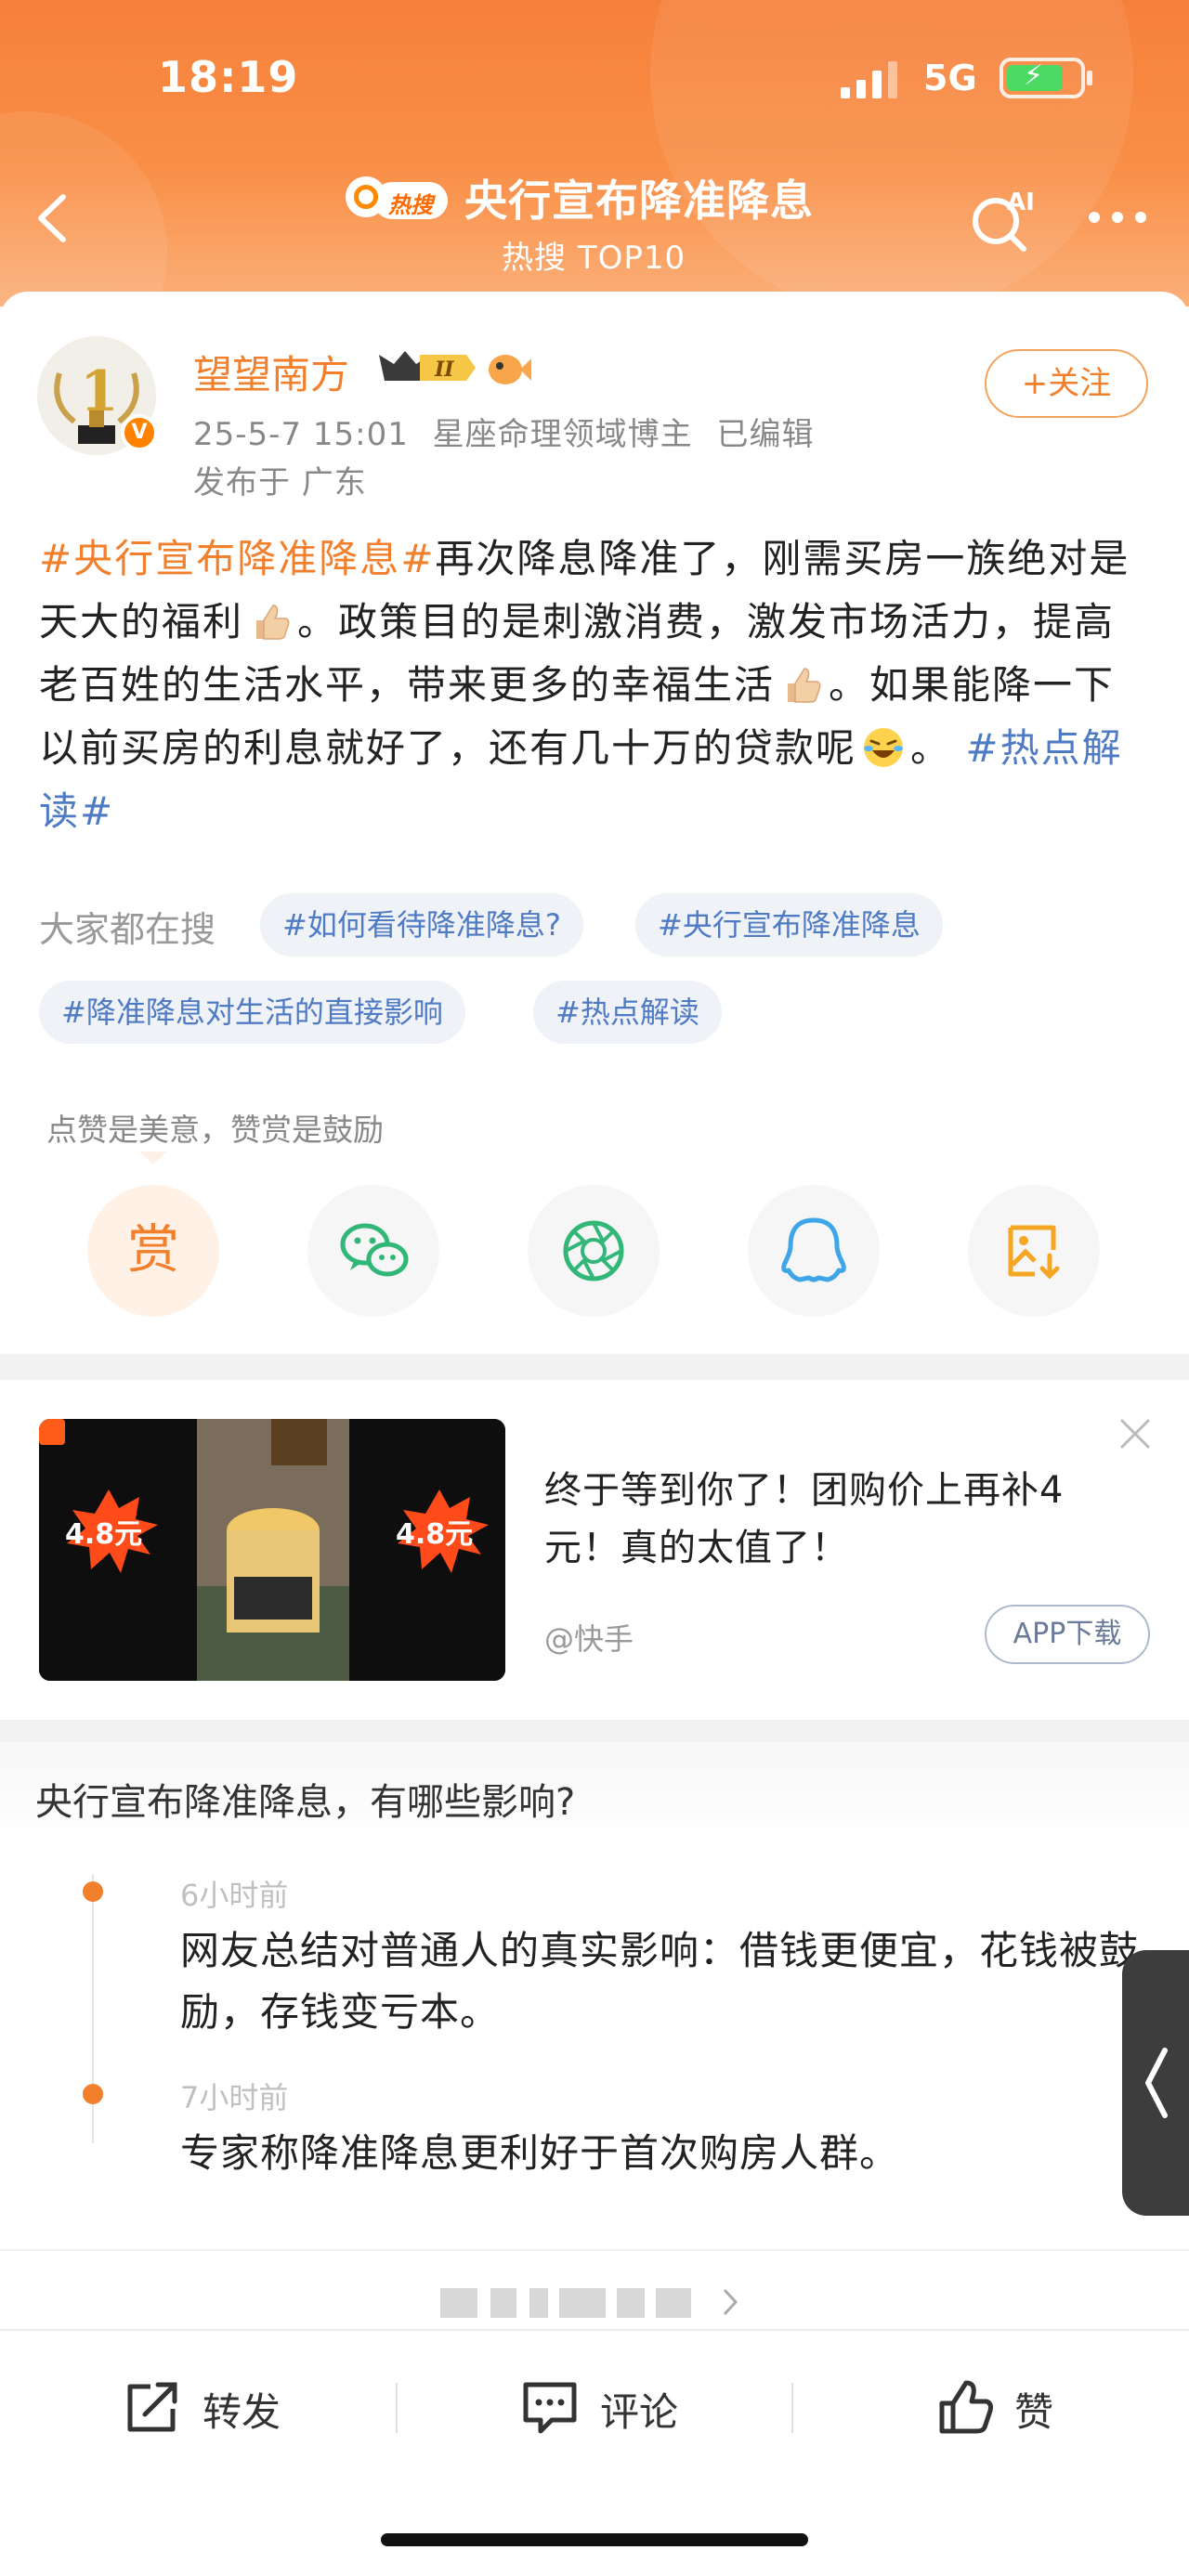 Image resolution: width=1189 pixels, height=2576 pixels. I want to click on save-image-icon, so click(1034, 1253).